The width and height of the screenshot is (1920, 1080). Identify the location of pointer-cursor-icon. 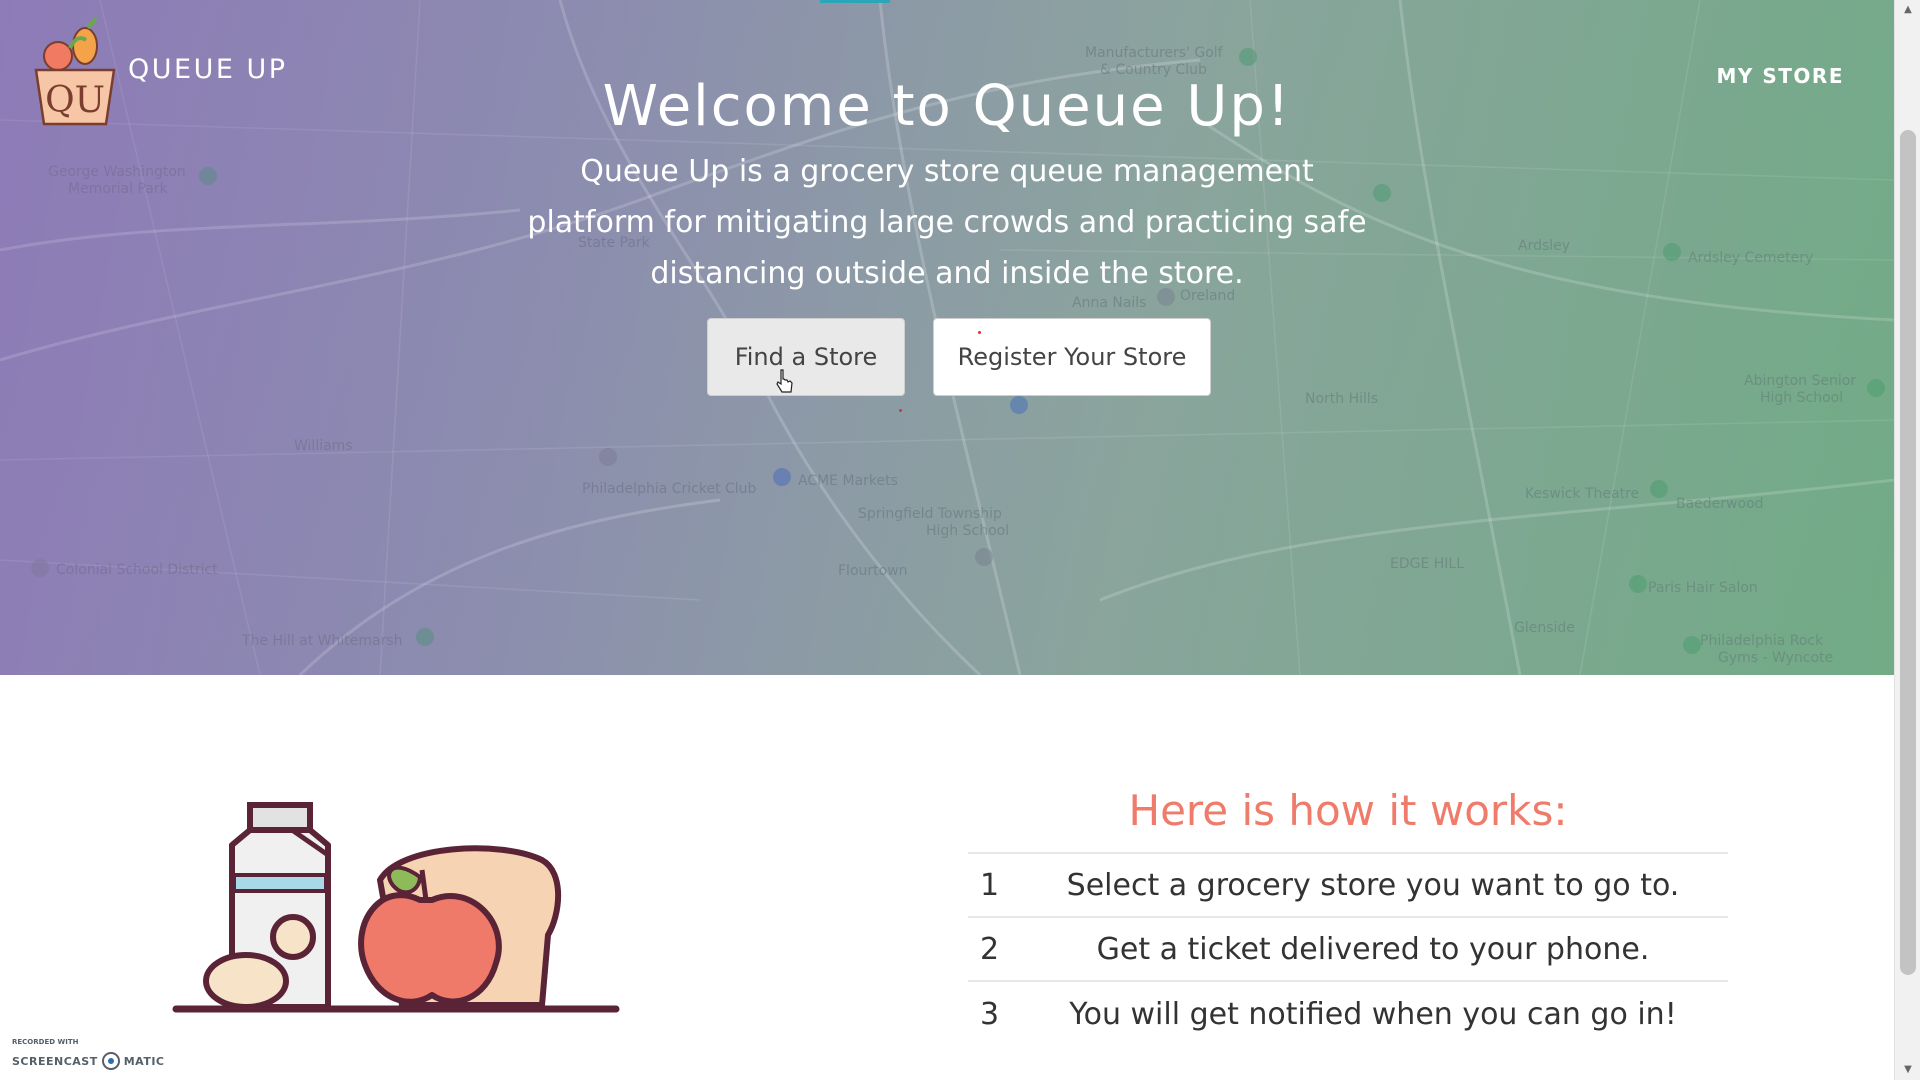
(784, 381).